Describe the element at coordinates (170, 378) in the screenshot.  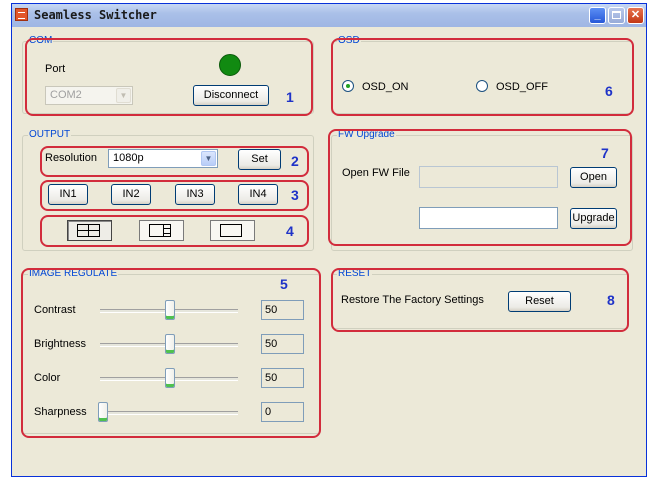
I see `color-slider-thumb` at that location.